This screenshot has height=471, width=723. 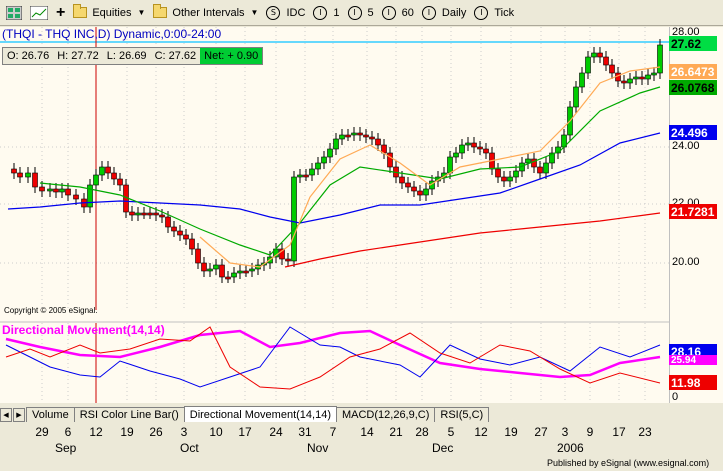 What do you see at coordinates (305, 432) in the screenshot?
I see `date-tick: 31` at bounding box center [305, 432].